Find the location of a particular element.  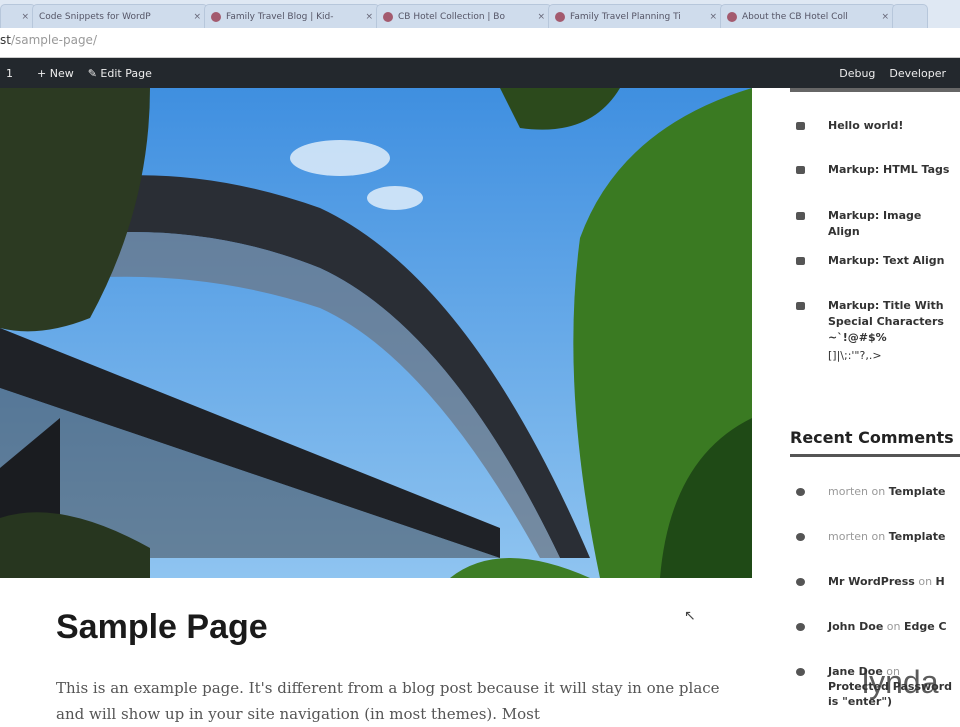

lynda-watermark-logo: lynda is located at coordinates (900, 682).